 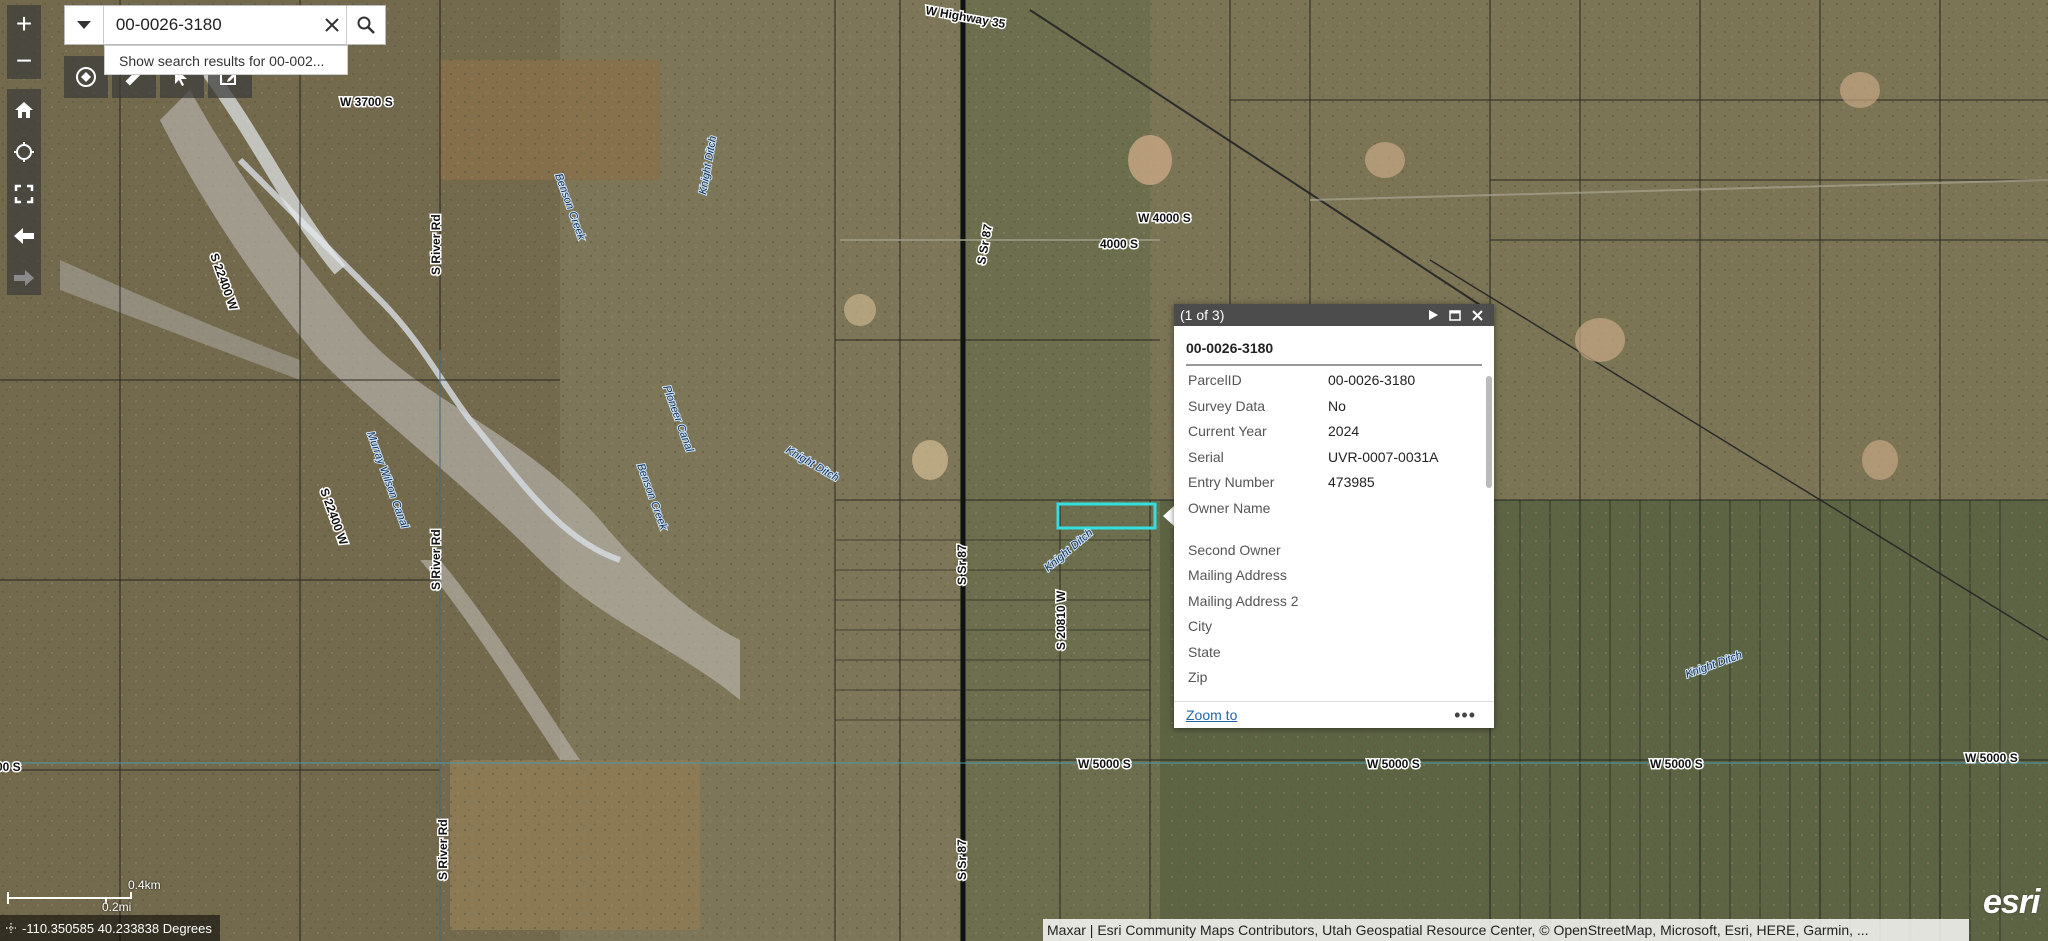 What do you see at coordinates (1198, 677) in the screenshot?
I see `attribute-key: Zip` at bounding box center [1198, 677].